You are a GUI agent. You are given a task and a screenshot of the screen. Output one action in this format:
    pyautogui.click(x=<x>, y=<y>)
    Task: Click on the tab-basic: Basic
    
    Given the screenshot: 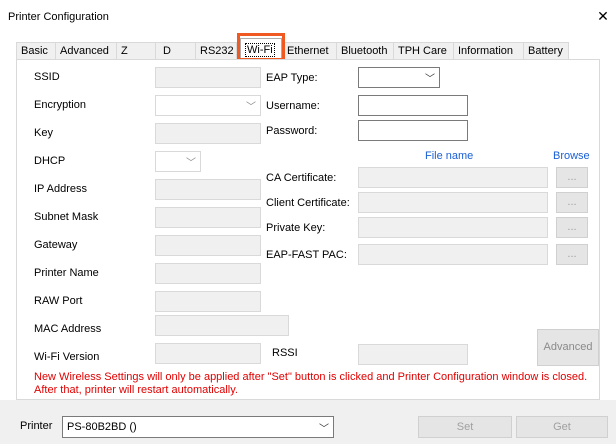 What is the action you would take?
    pyautogui.click(x=36, y=50)
    